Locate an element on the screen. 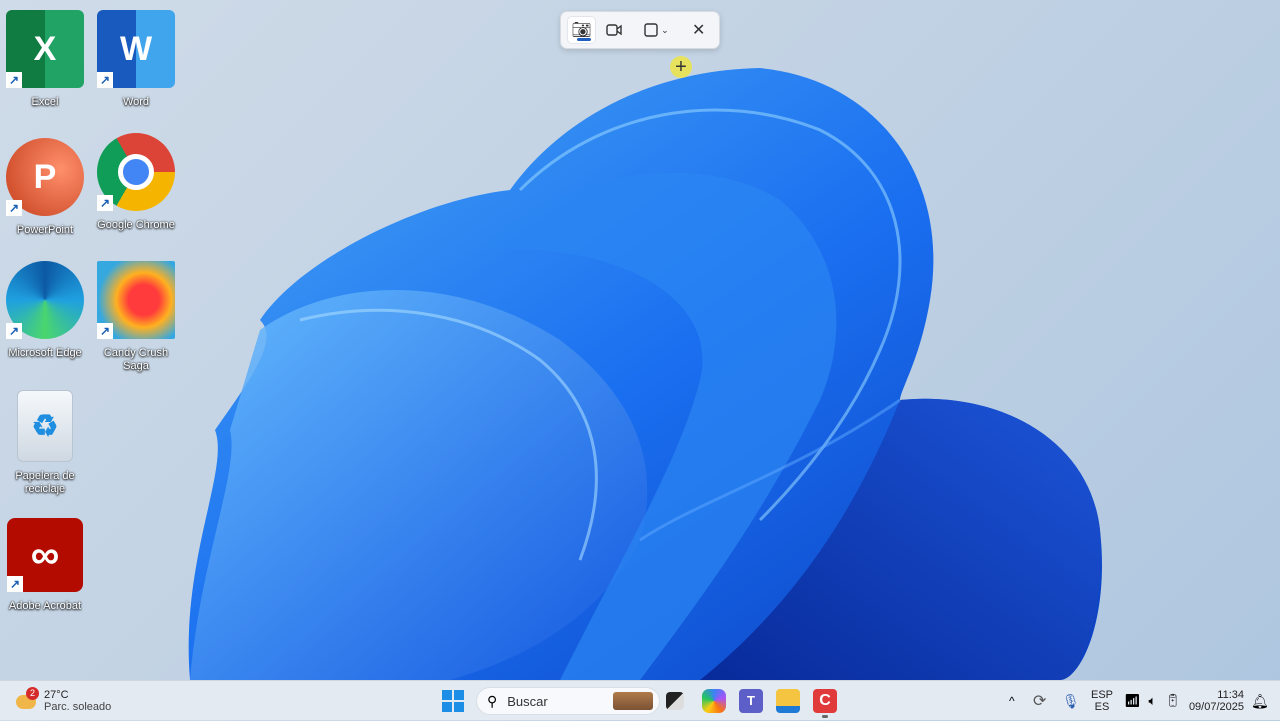 The image size is (1280, 721). chevron-up-icon: ^ is located at coordinates (1012, 701).